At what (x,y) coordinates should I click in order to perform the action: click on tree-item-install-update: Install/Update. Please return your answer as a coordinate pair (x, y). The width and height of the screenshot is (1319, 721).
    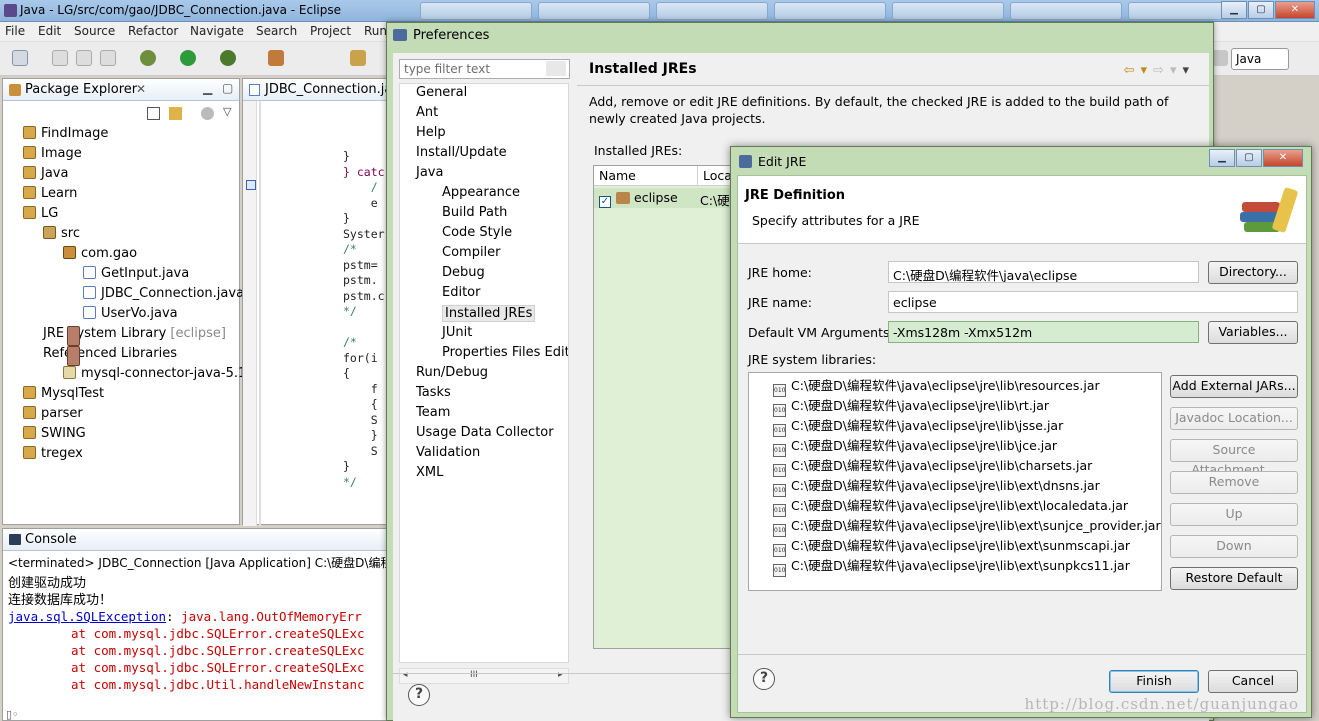
    Looking at the image, I should click on (461, 152).